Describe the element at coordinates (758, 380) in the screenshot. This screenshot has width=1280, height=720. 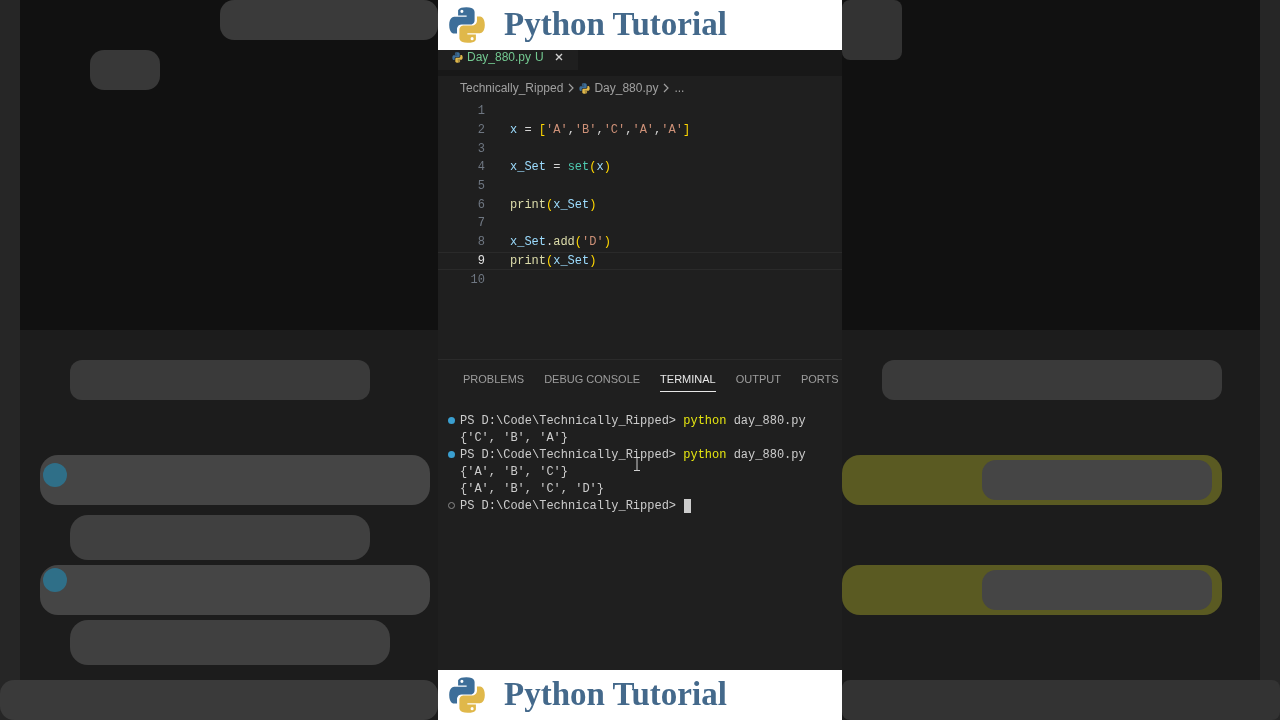
I see `panel-tab: OUTPUT` at that location.